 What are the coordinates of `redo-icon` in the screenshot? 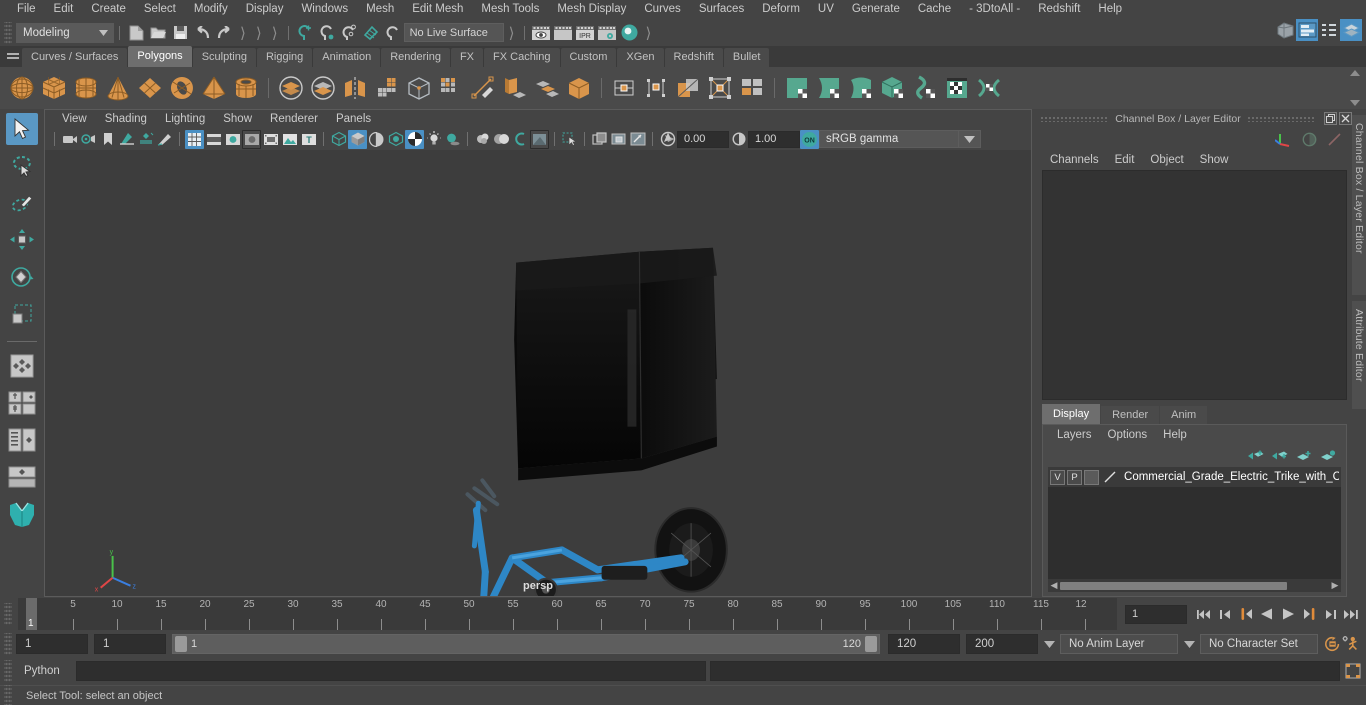 It's located at (224, 33).